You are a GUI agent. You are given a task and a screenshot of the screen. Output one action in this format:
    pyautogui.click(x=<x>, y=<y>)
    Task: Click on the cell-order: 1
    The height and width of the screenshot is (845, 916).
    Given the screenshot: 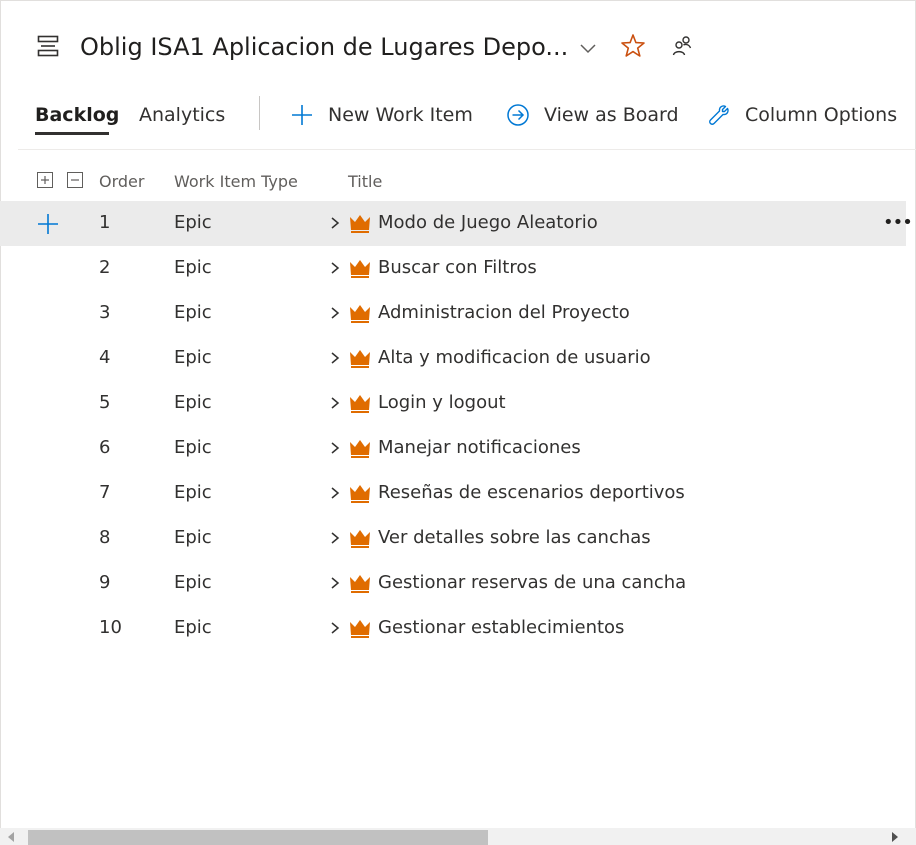 What is the action you would take?
    pyautogui.click(x=105, y=222)
    